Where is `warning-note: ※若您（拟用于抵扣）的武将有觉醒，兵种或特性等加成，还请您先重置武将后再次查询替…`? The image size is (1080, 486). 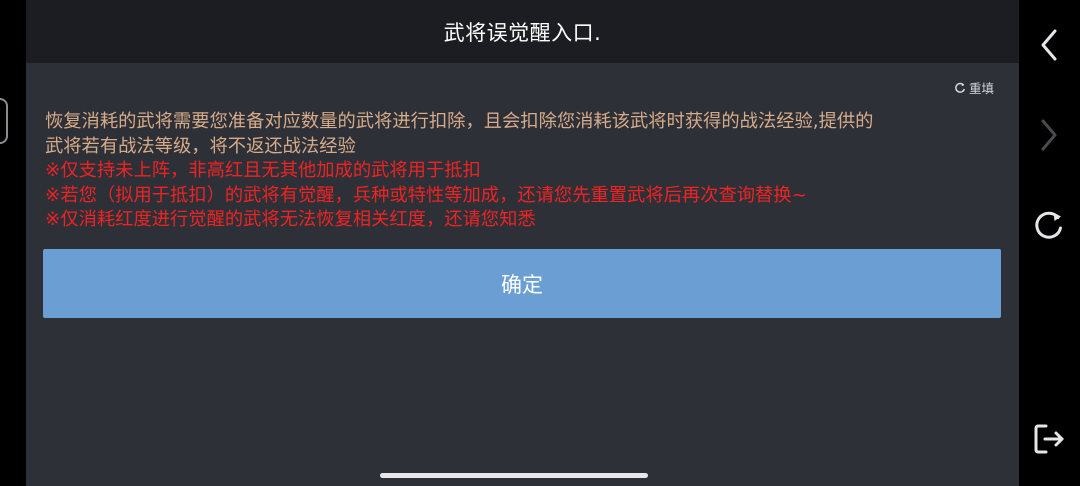
warning-note: ※若您（拟用于抵扣）的武将有觉醒，兵种或特性等加成，还请您先重置武将后再次查询替… is located at coordinates (426, 195).